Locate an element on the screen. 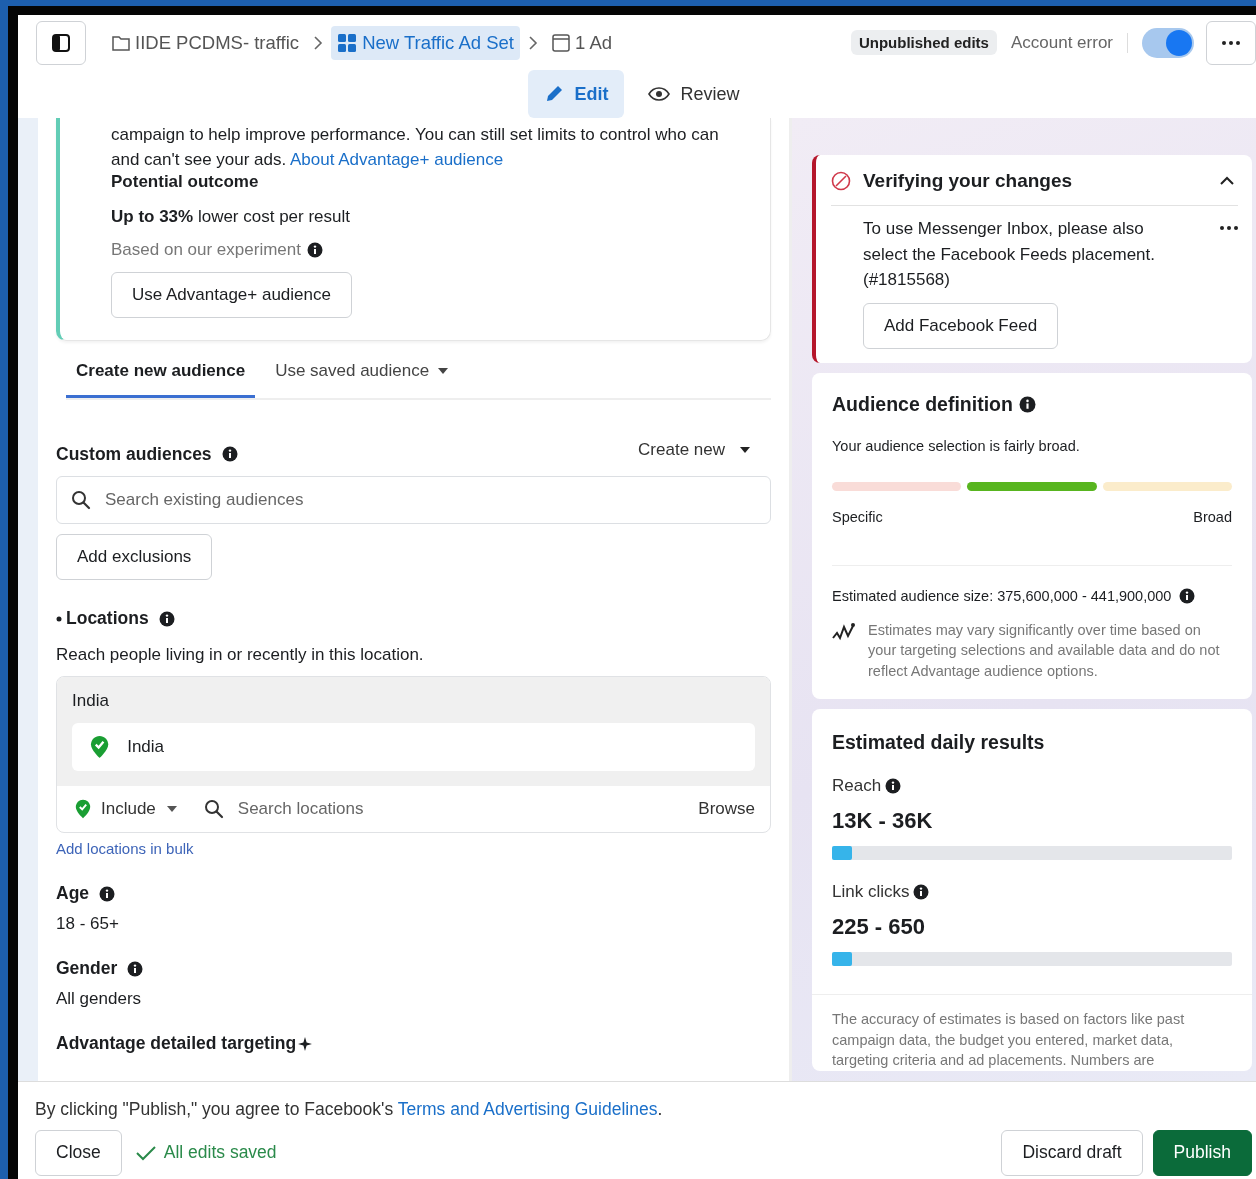 Image resolution: width=1256 pixels, height=1179 pixels. audience-tab: Use saved audience is located at coordinates (362, 373).